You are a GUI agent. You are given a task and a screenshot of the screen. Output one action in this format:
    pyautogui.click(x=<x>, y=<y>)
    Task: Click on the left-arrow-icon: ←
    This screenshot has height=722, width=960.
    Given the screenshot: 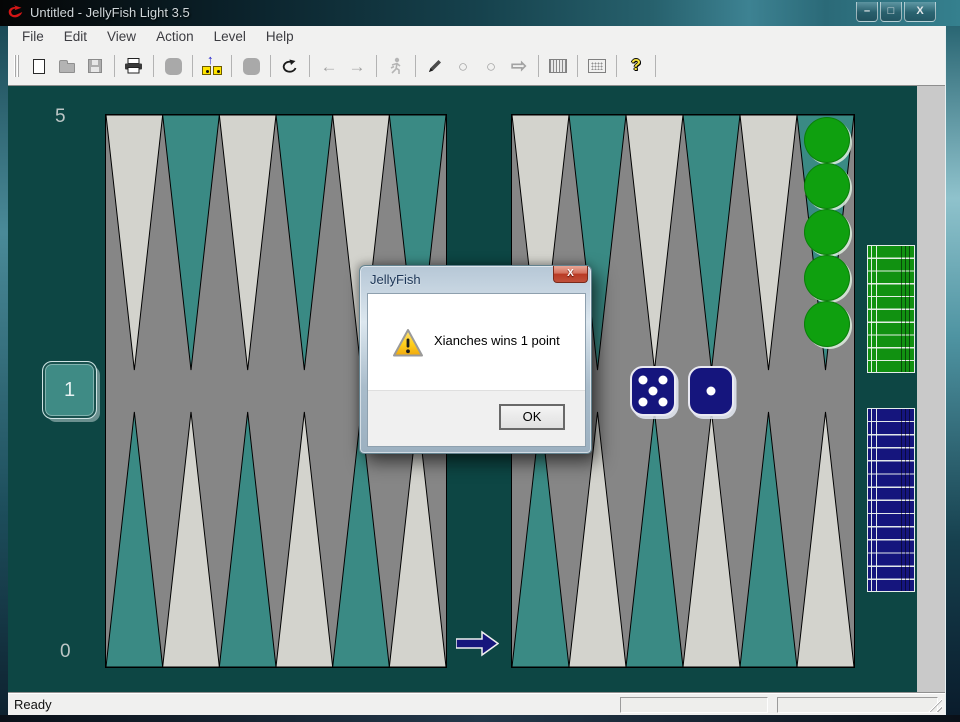 What is the action you would take?
    pyautogui.click(x=329, y=66)
    